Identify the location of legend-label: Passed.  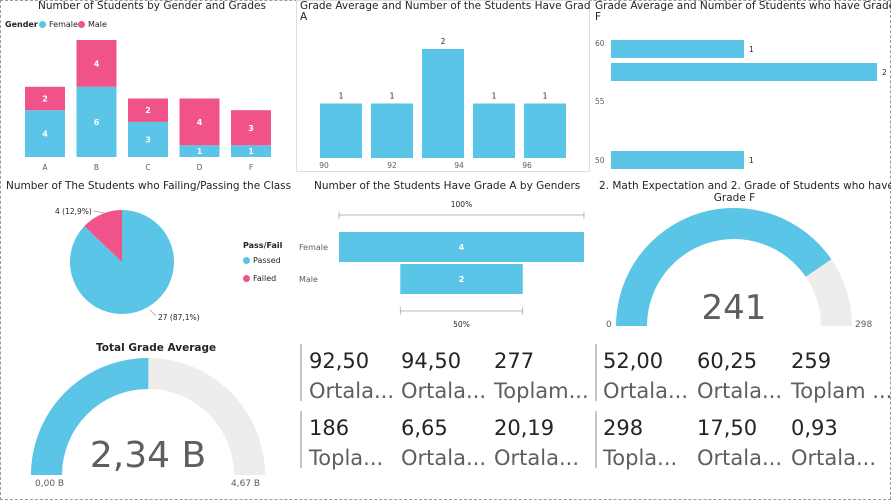
(267, 260).